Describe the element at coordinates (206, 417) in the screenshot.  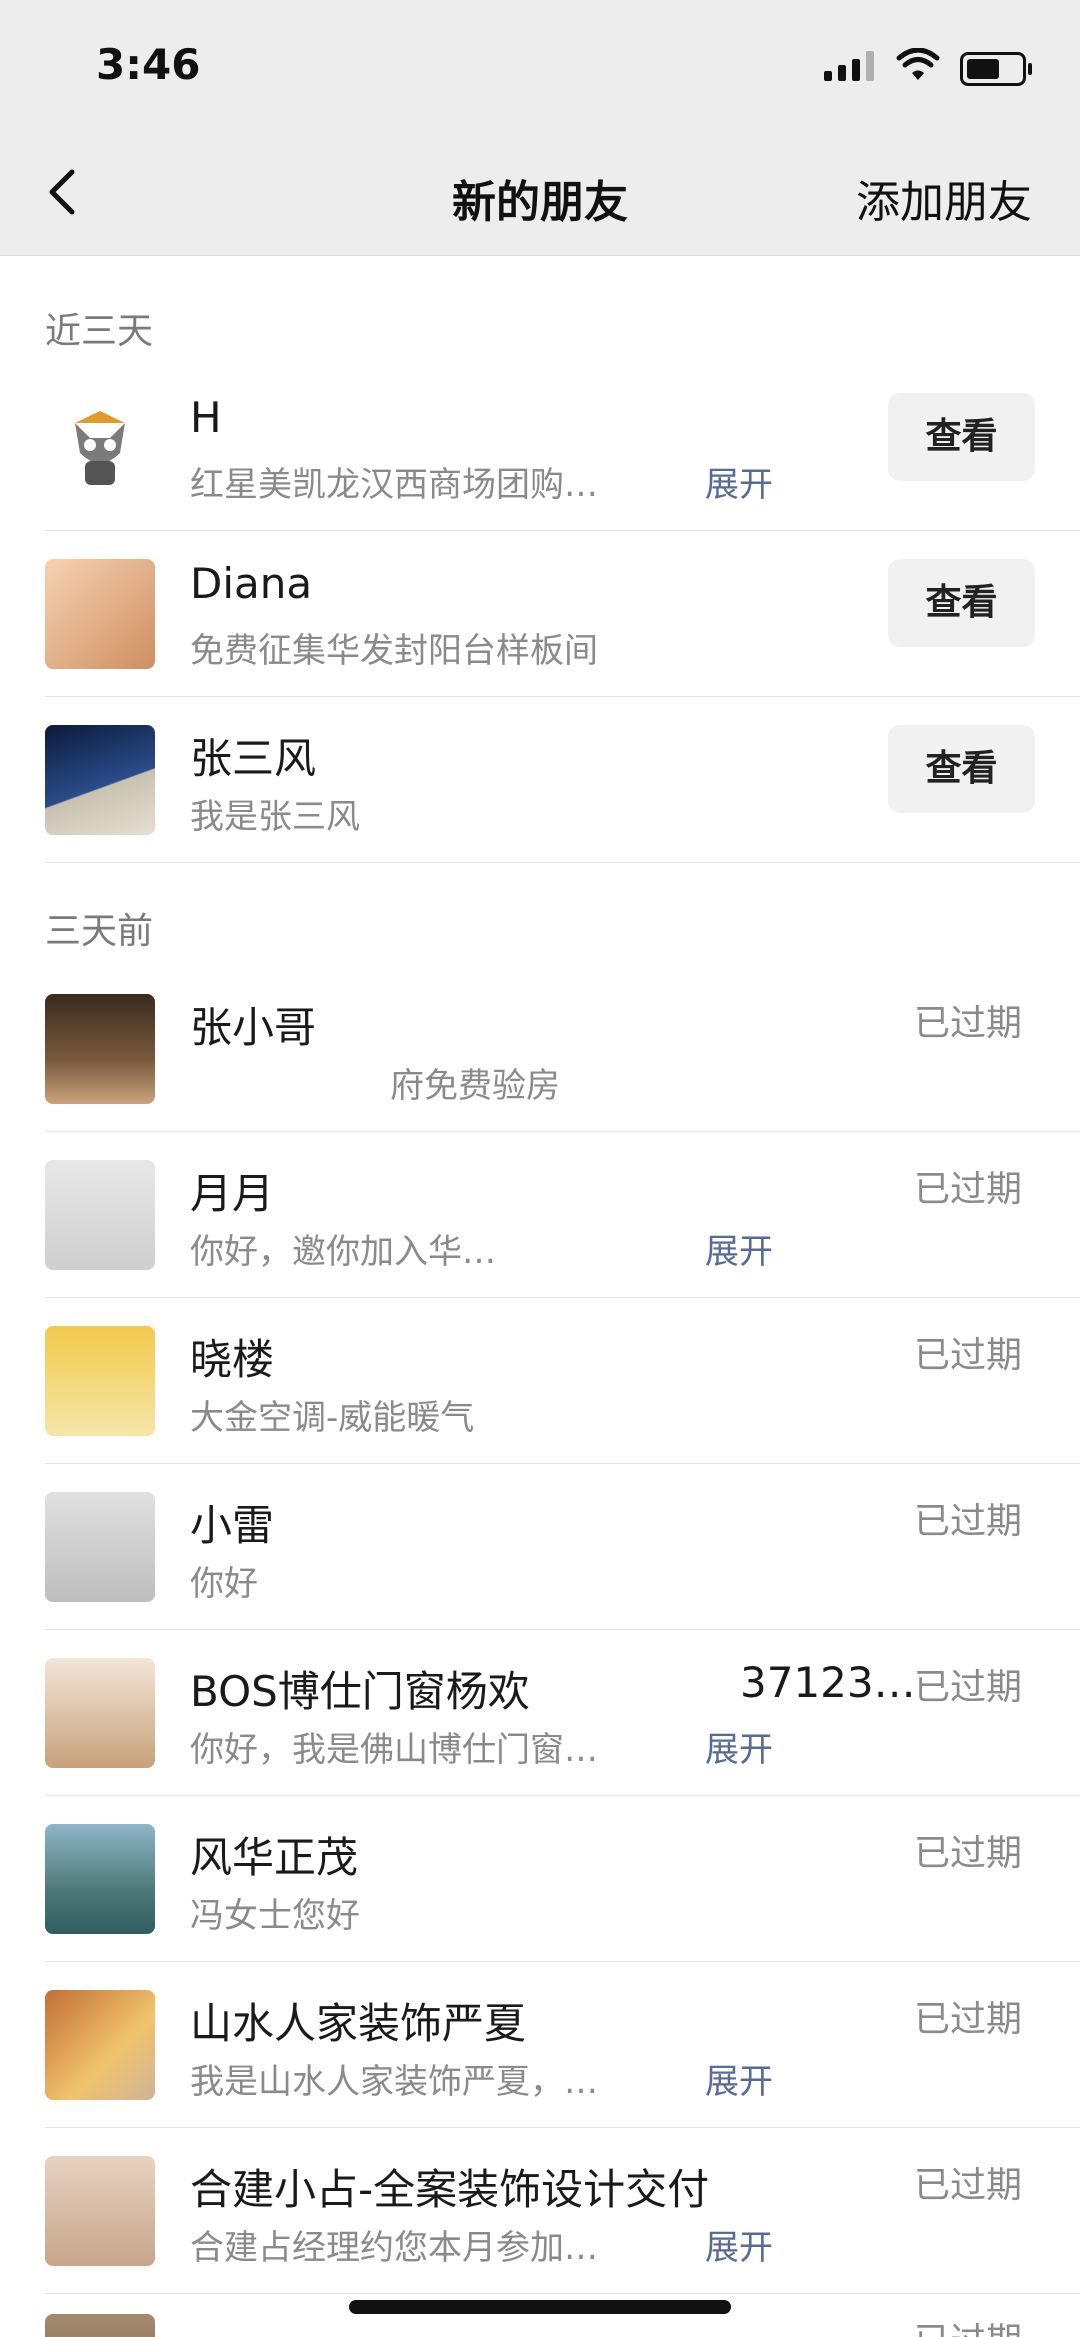
I see `friend-name: H` at that location.